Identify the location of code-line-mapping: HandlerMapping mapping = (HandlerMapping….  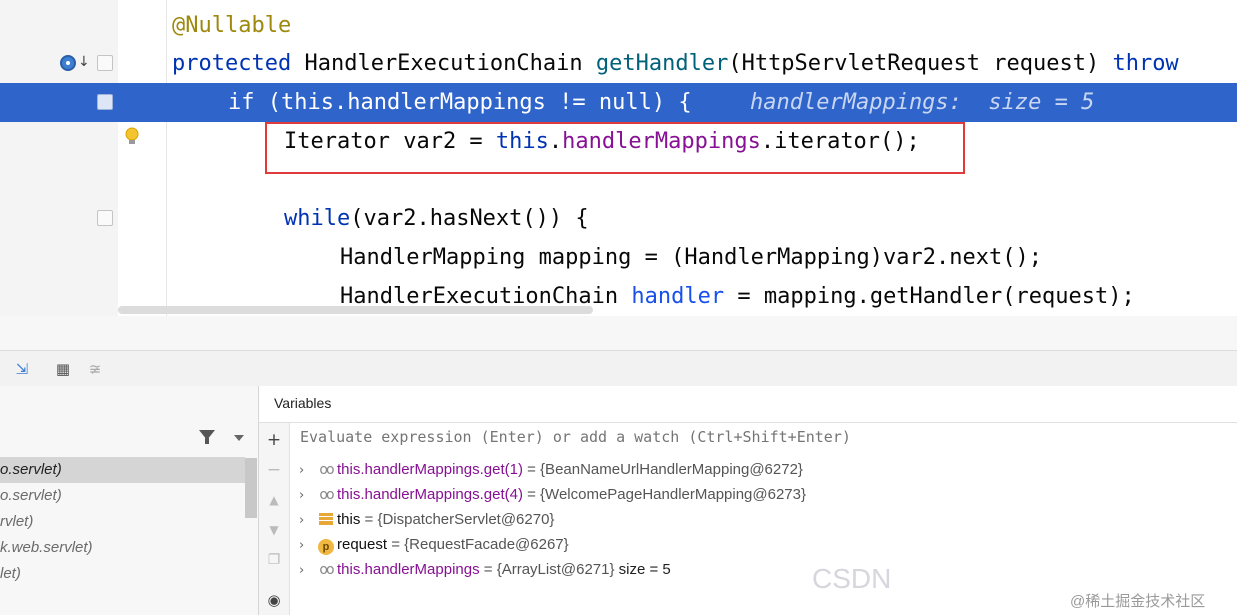
(618, 257).